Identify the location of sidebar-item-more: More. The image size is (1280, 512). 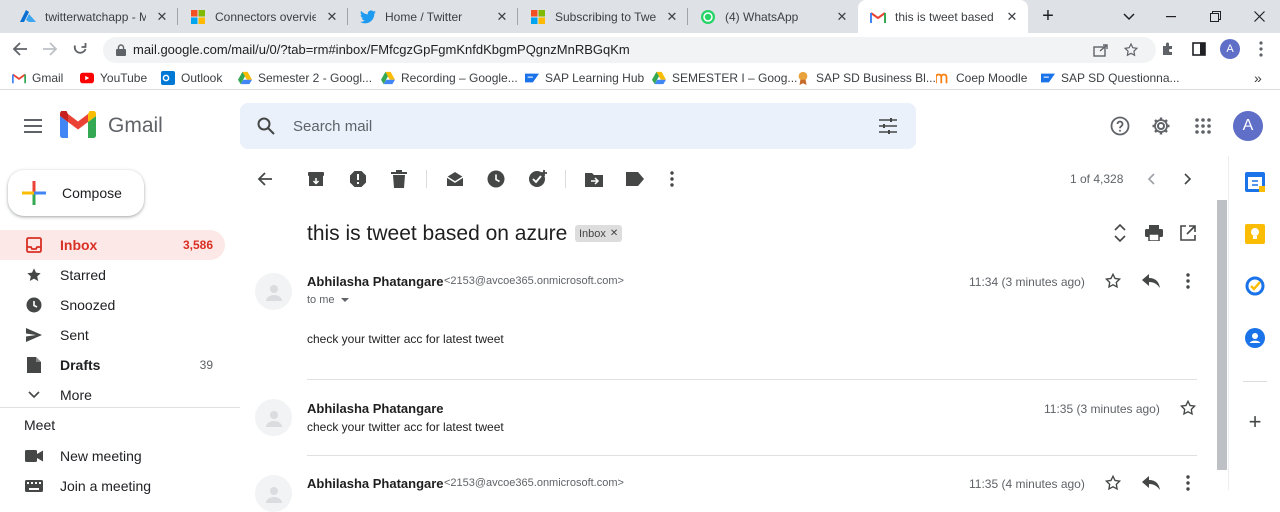
(112, 395).